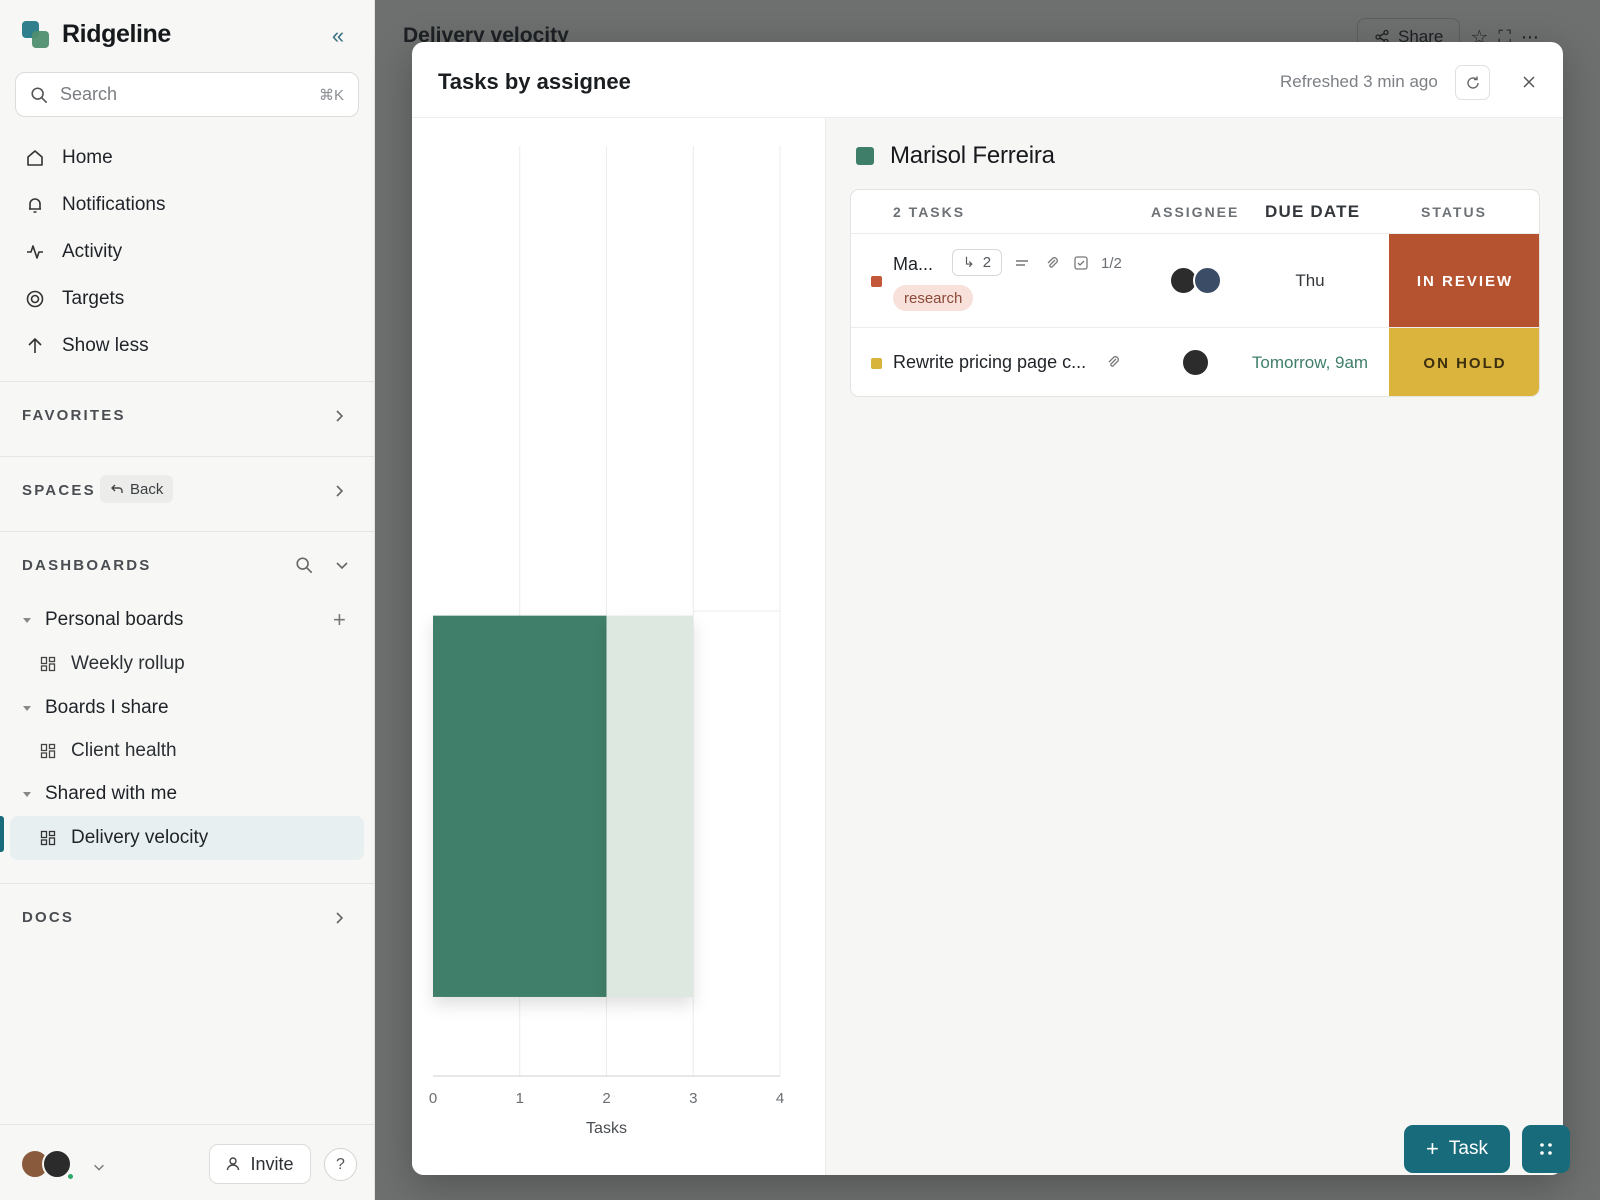  I want to click on subtasks-chip: ↳ 2, so click(977, 262).